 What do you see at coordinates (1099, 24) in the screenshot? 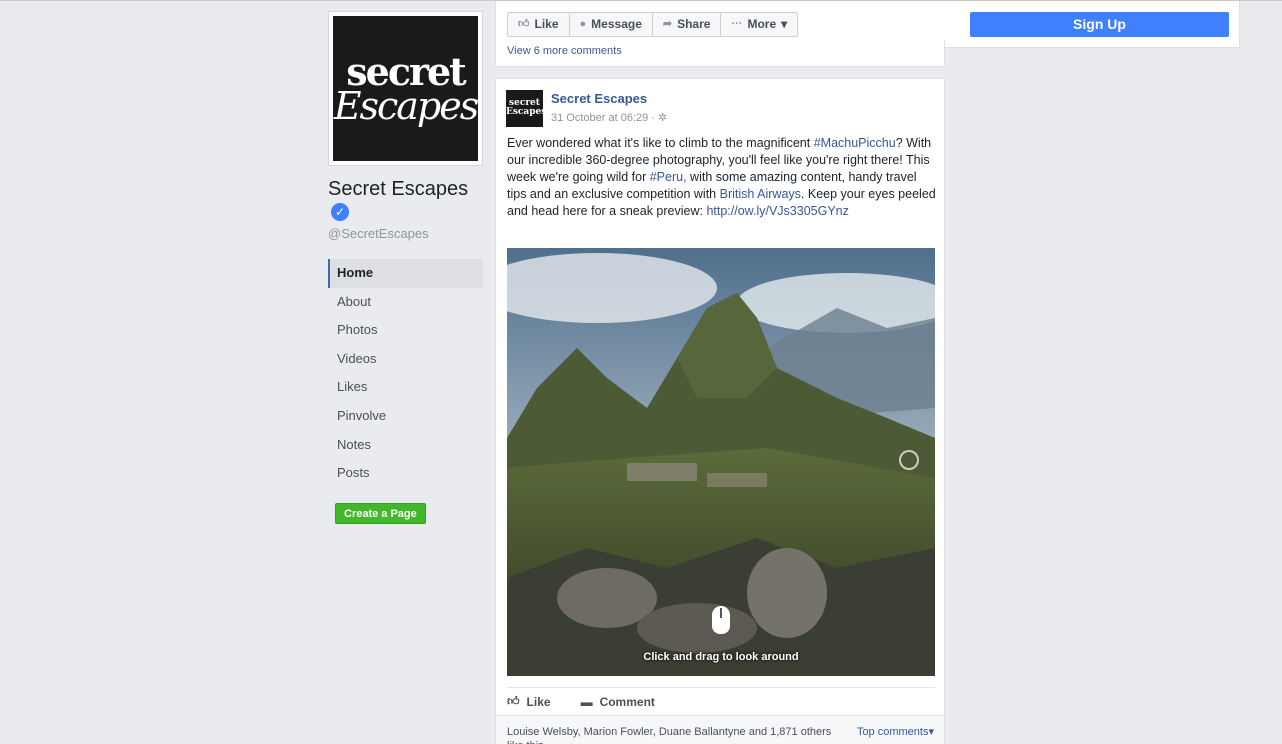
I see `sign-up-button: Sign Up` at bounding box center [1099, 24].